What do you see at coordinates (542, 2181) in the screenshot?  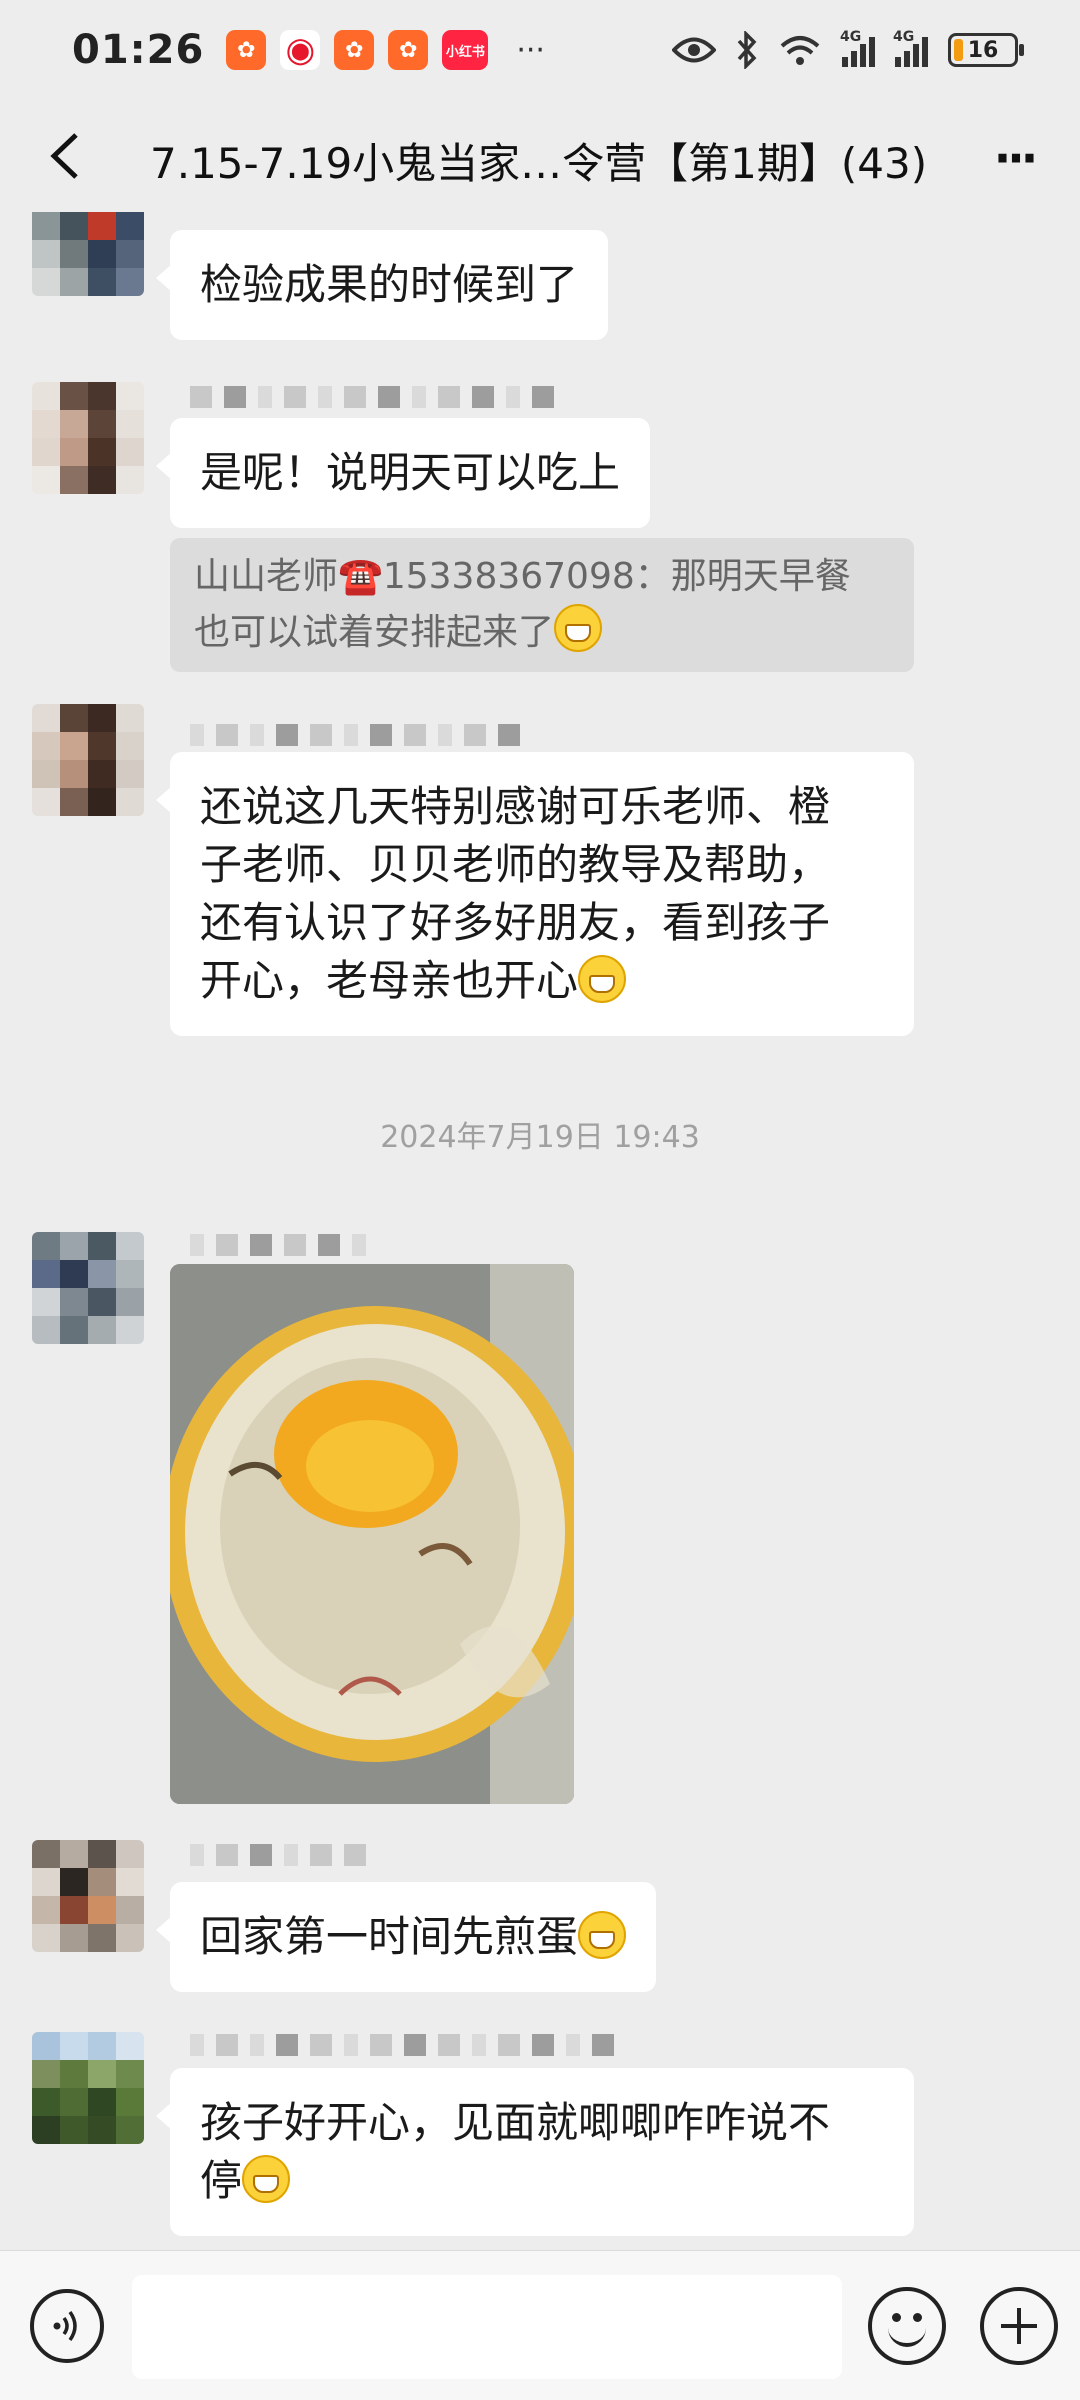 I see `message-line: 停` at bounding box center [542, 2181].